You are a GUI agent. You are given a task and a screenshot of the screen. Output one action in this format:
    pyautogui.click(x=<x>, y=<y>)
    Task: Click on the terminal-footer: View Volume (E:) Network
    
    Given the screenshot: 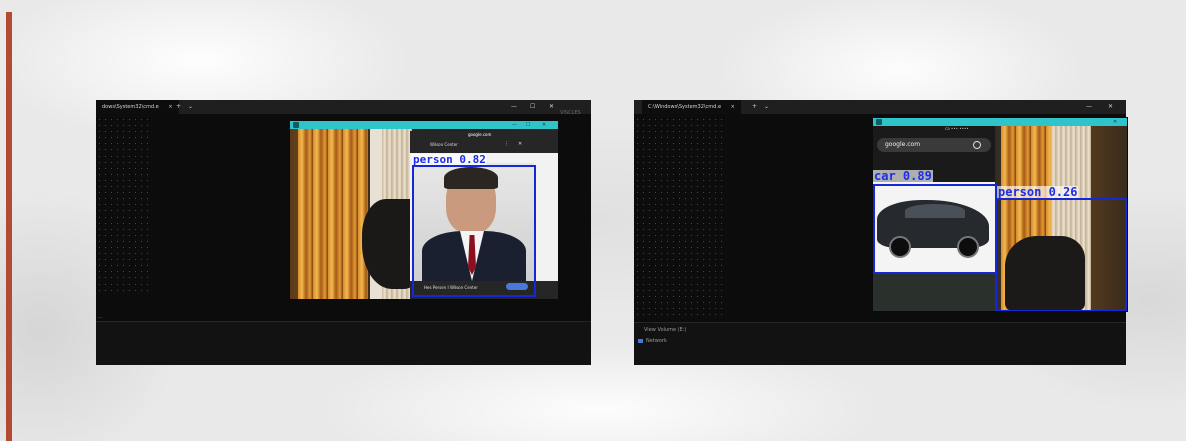 What is the action you would take?
    pyautogui.click(x=880, y=343)
    